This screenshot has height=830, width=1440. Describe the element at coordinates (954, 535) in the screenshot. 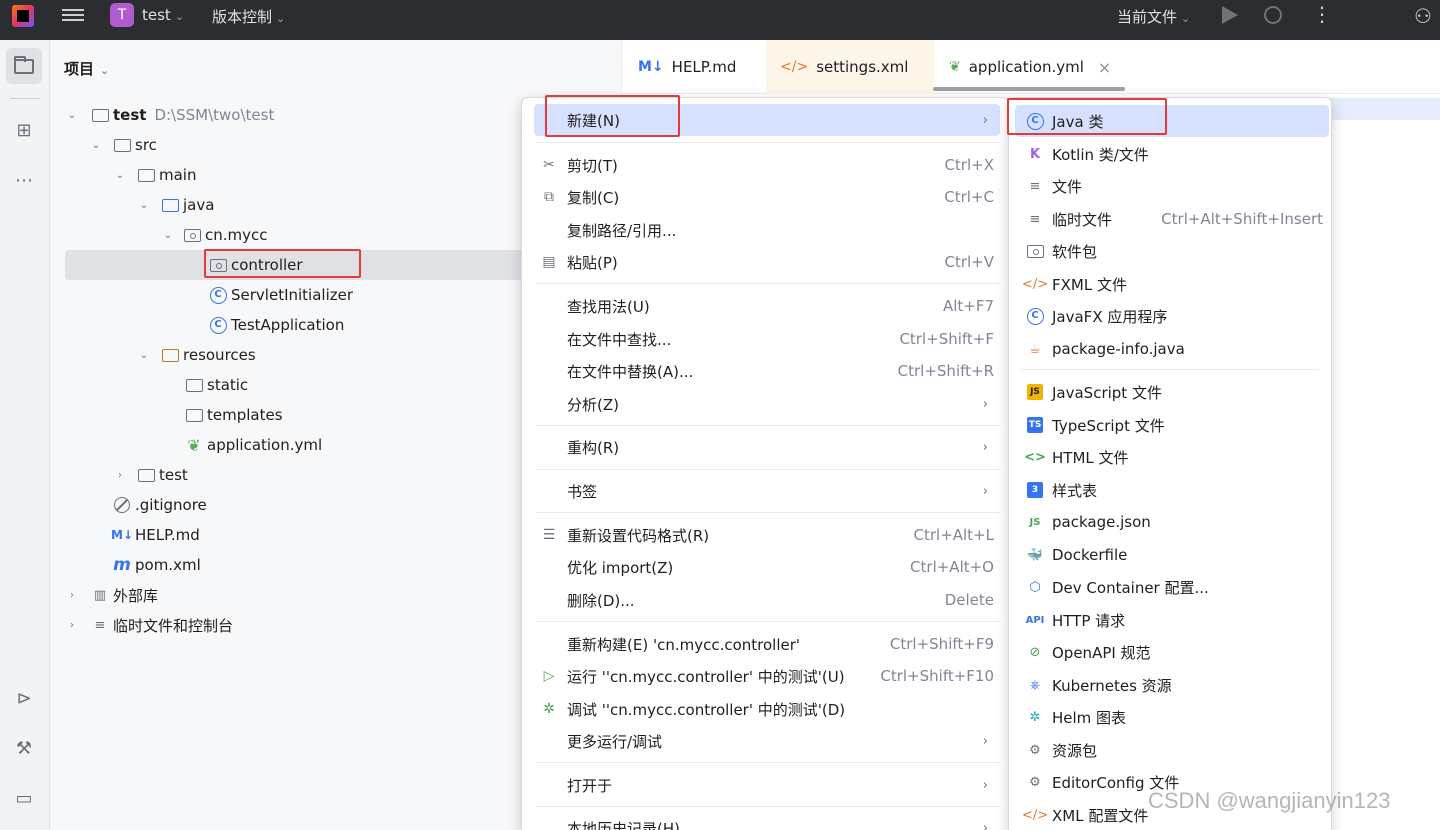

I see `menu-shortcut: Ctrl+Alt+L` at that location.